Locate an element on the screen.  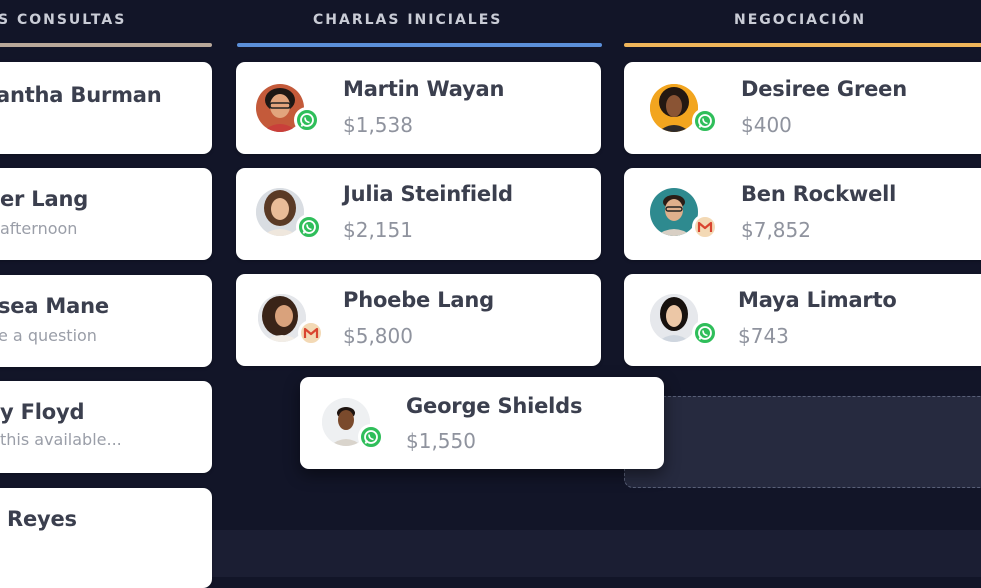
contact-name: Ben Rockwell is located at coordinates (819, 194).